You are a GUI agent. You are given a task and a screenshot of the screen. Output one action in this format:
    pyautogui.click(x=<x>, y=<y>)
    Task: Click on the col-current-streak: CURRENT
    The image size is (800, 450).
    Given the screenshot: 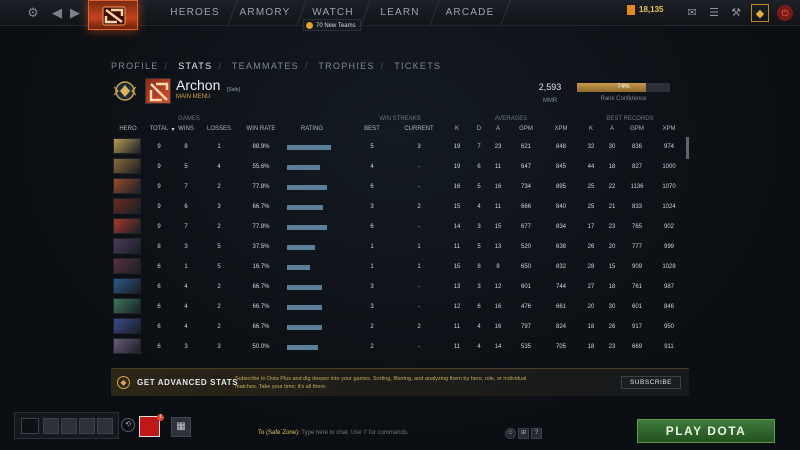 What is the action you would take?
    pyautogui.click(x=419, y=129)
    